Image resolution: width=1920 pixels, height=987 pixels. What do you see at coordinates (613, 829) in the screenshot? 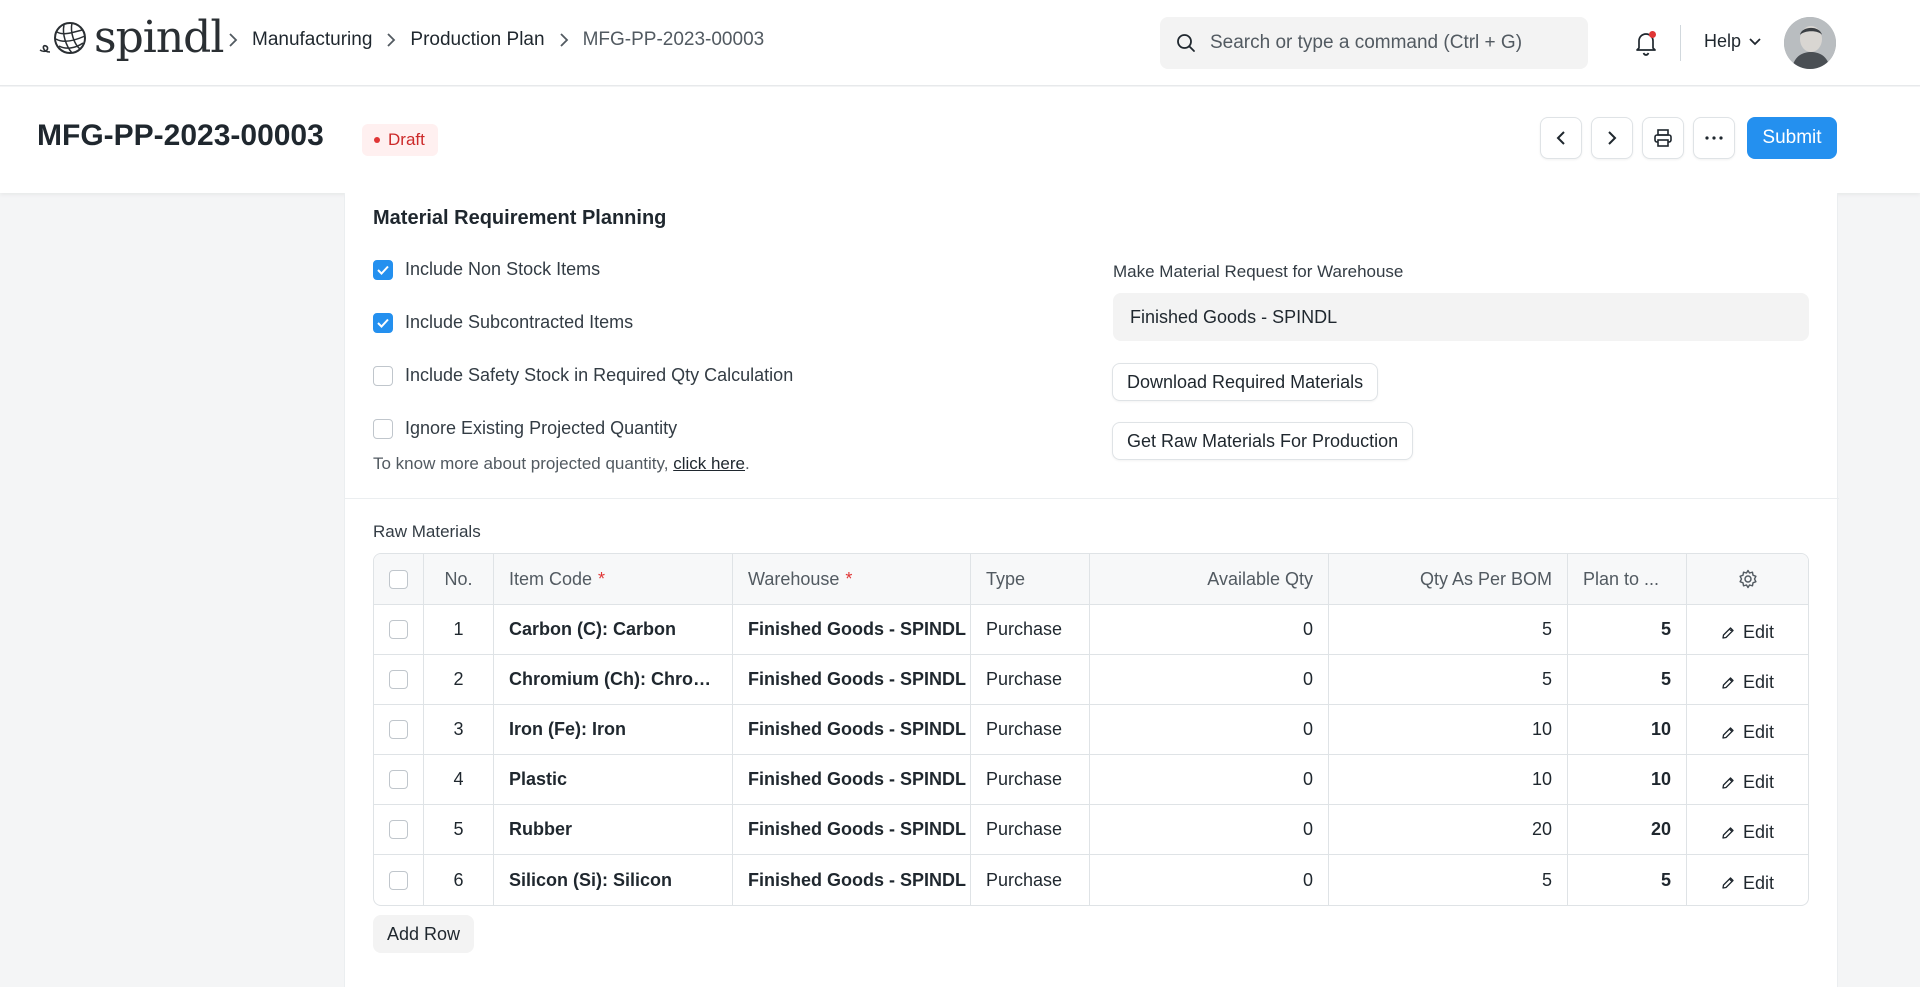
I see `row-item-code: Rubber` at bounding box center [613, 829].